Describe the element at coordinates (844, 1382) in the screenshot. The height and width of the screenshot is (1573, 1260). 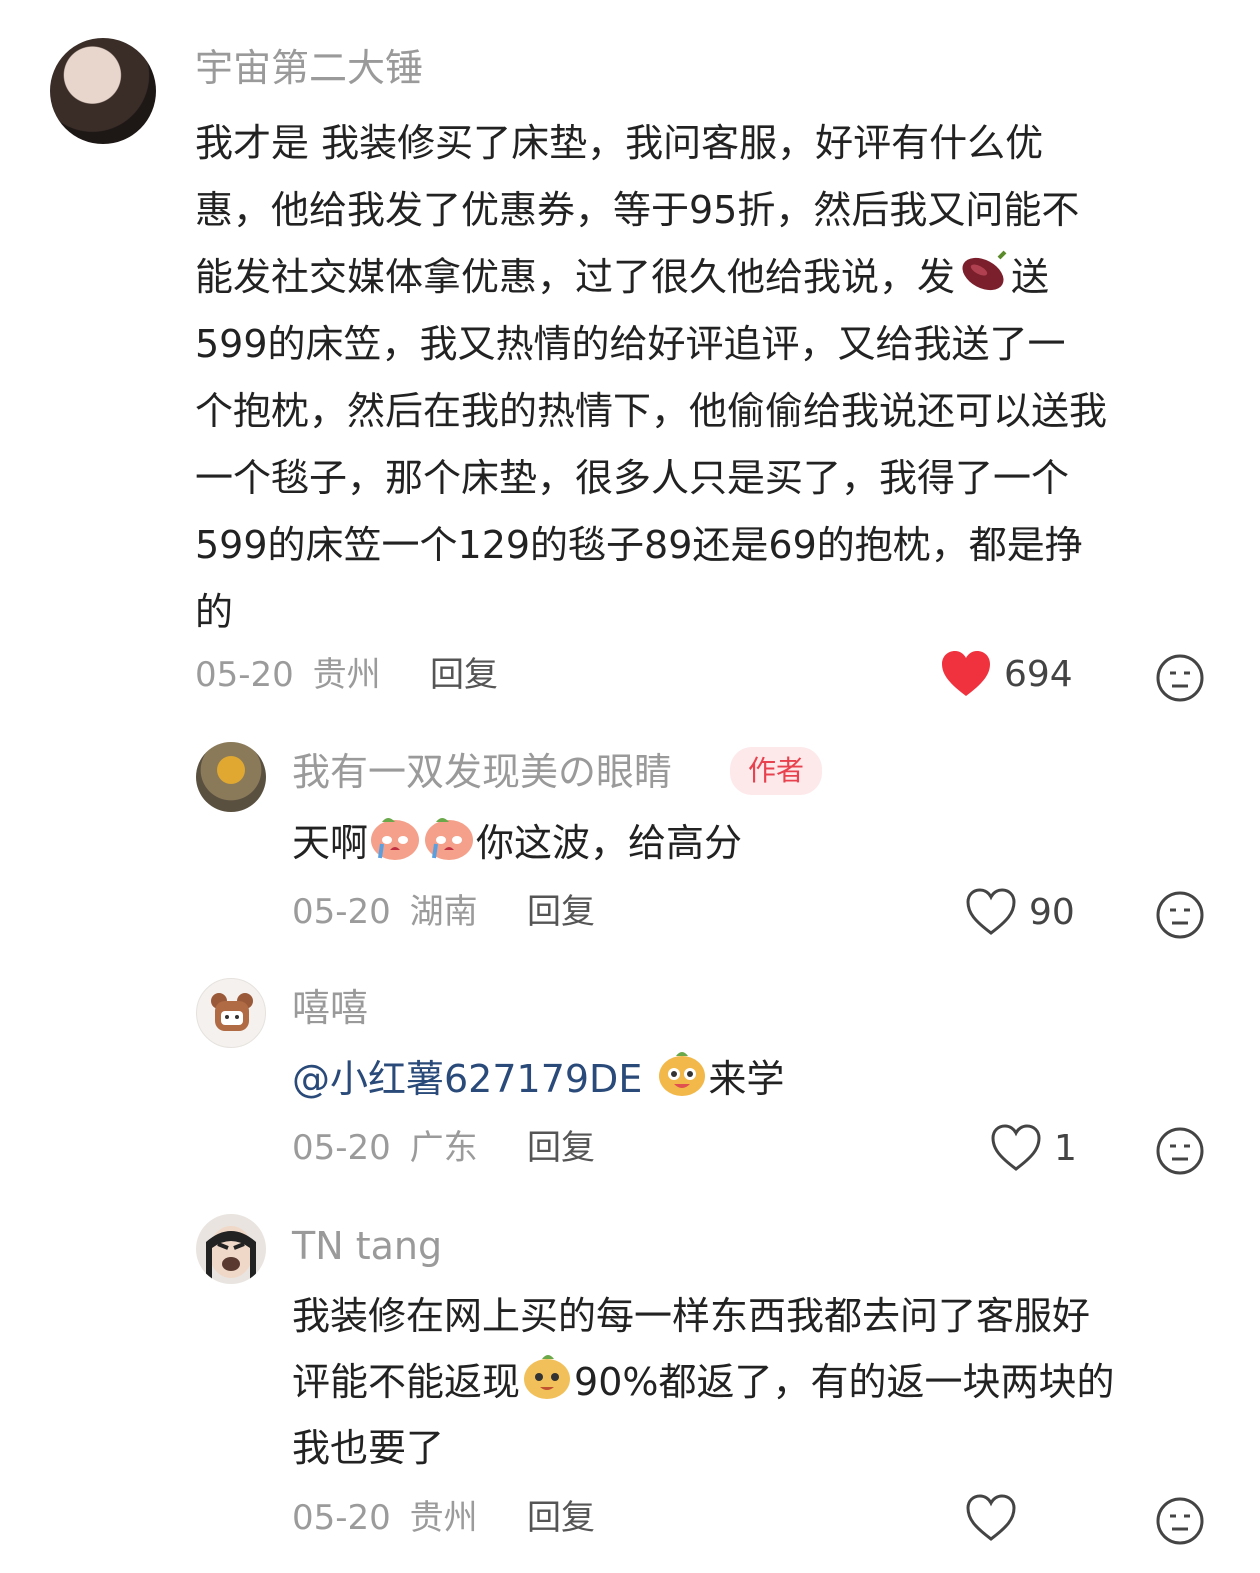
I see `text-segment: 90%都返了，有的返一块两块的` at that location.